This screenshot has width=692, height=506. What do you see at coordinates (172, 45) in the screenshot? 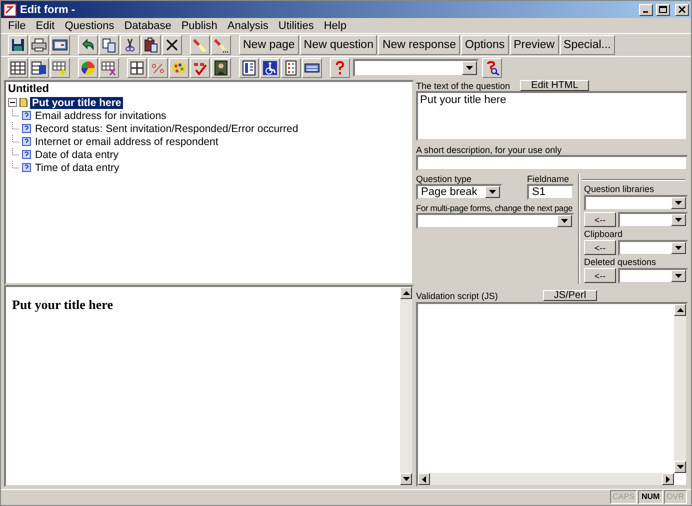
I see `delete-button` at bounding box center [172, 45].